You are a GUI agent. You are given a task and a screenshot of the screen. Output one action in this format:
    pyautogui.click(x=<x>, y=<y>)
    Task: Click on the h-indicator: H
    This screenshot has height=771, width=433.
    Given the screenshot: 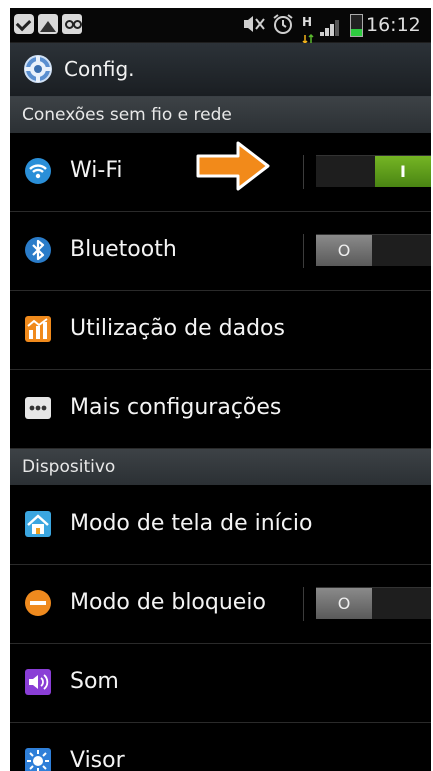 What is the action you would take?
    pyautogui.click(x=307, y=22)
    